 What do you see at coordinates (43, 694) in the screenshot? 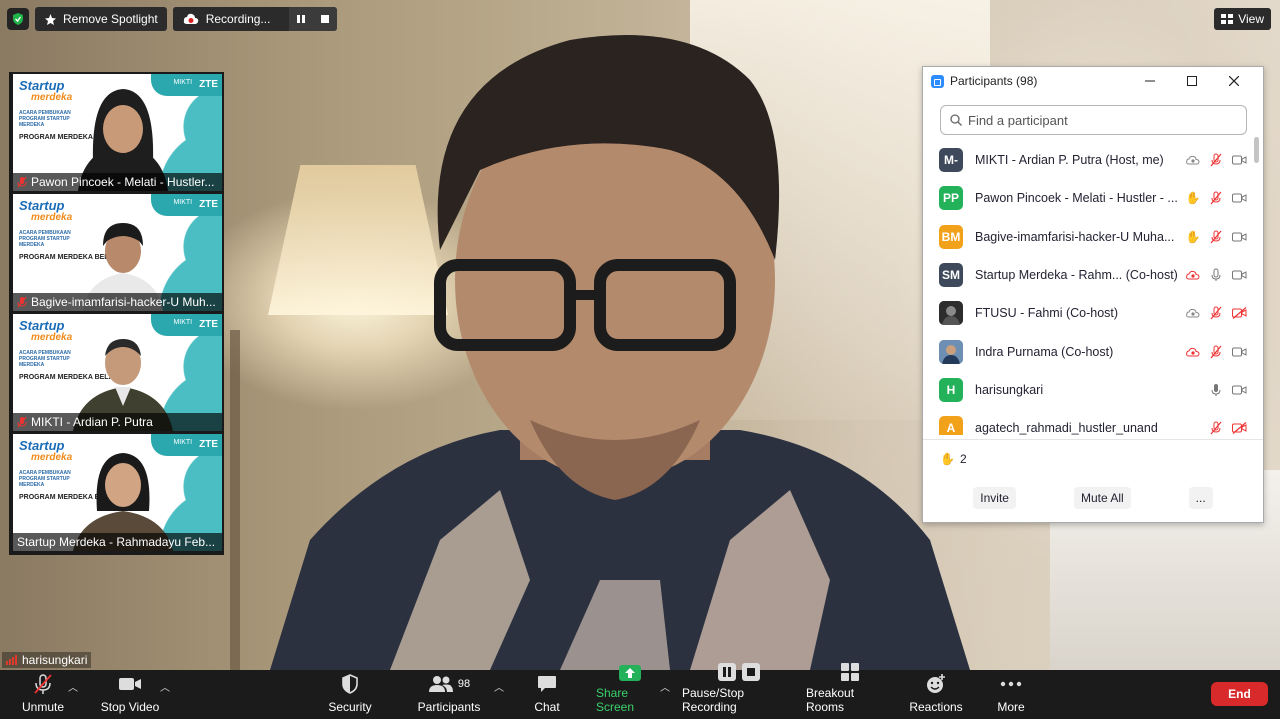
I see `unmute-button: Unmute` at bounding box center [43, 694].